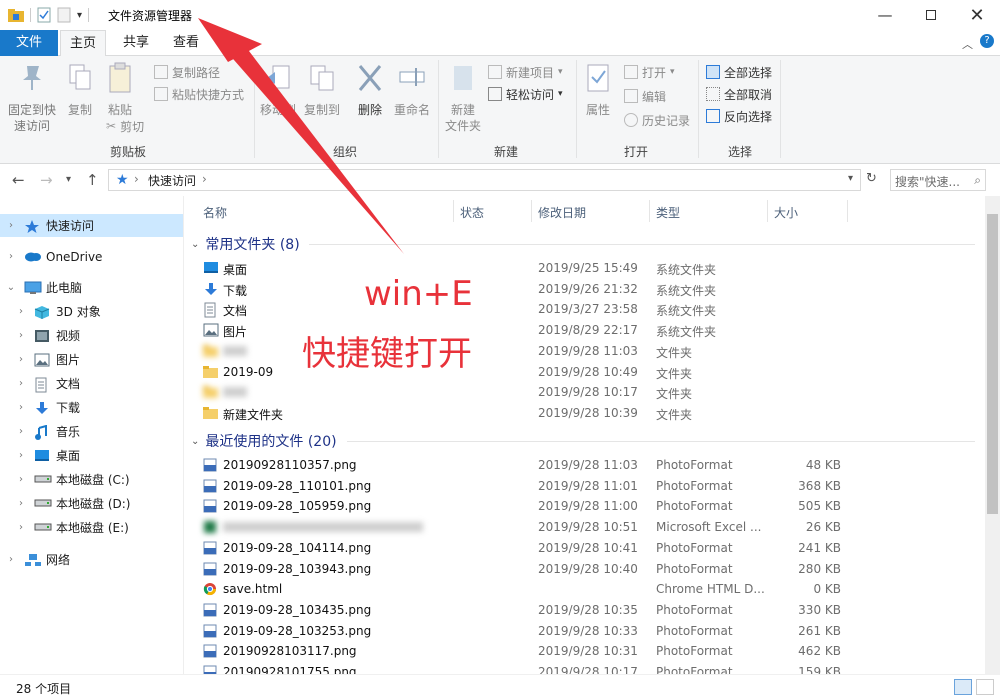 The image size is (1000, 699). I want to click on nav-item-7: › 文档, so click(91, 383).